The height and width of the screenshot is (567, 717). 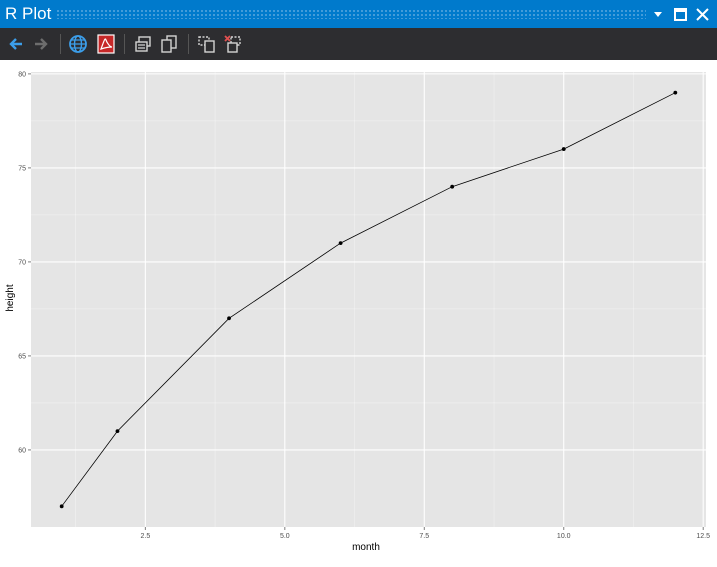 I want to click on y-tick-label: 65, so click(x=22, y=356).